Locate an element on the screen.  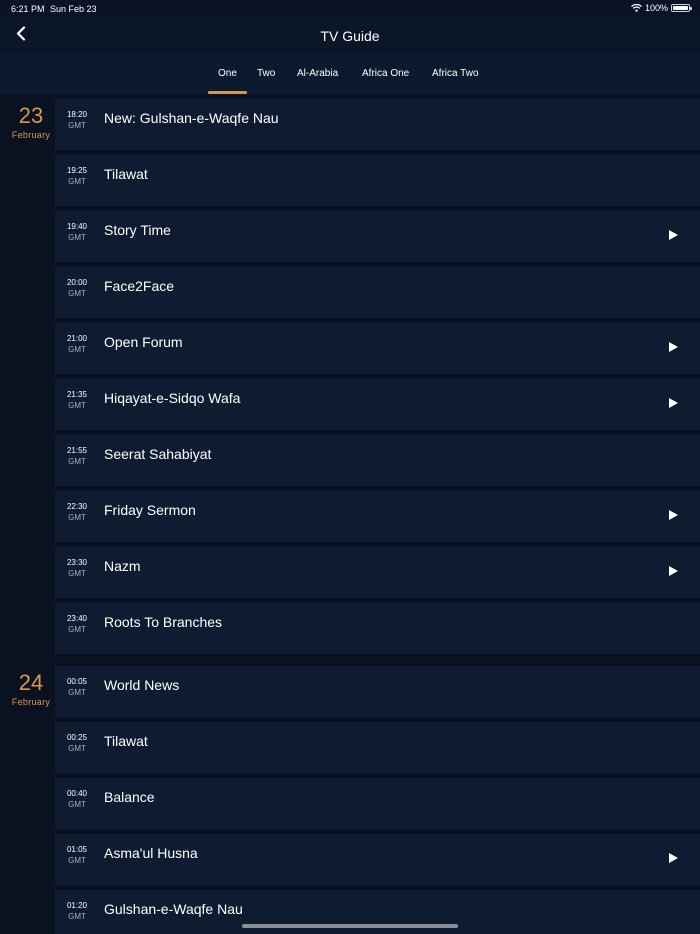
program-time: 21:55 is located at coordinates (77, 450).